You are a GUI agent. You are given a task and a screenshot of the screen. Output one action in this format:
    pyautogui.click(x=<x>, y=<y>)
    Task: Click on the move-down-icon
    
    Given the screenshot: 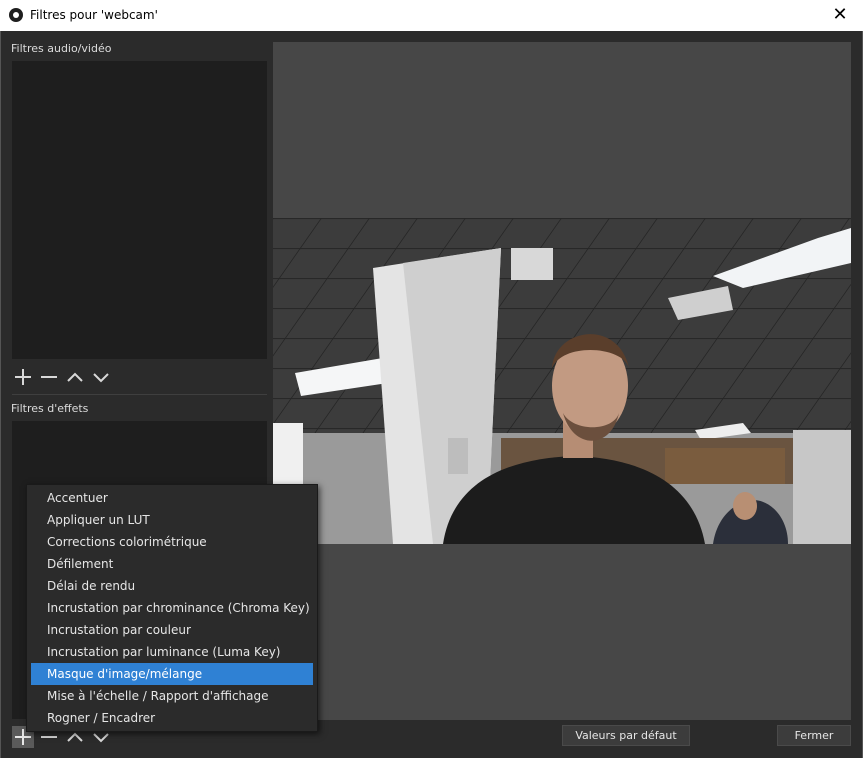 What is the action you would take?
    pyautogui.click(x=101, y=377)
    